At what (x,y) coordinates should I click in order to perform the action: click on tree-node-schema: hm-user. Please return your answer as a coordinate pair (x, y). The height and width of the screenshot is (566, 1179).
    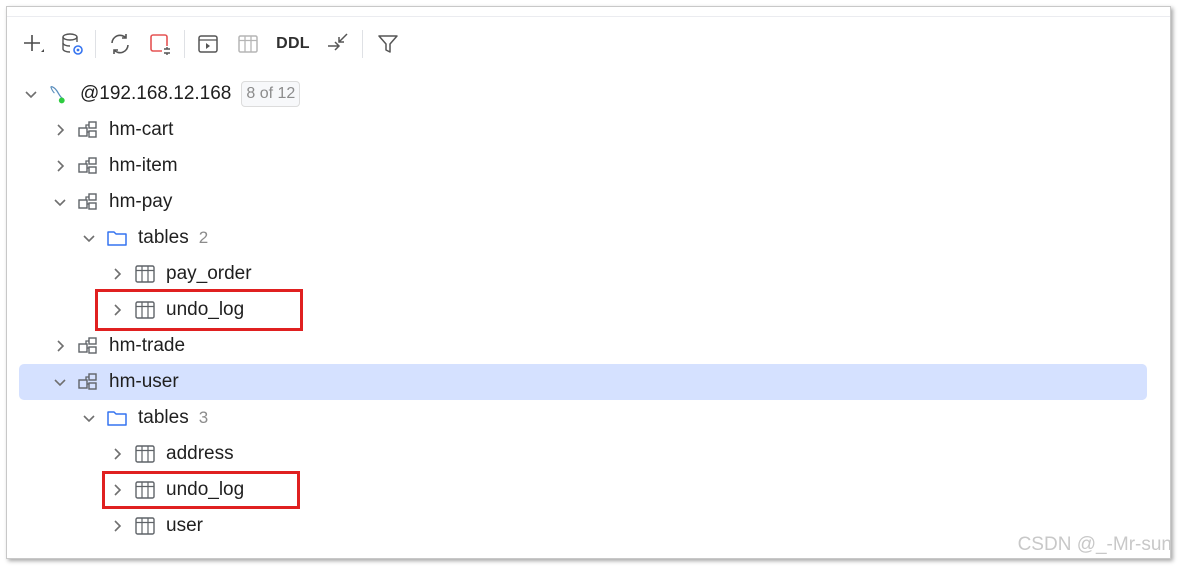
    Looking at the image, I should click on (588, 382).